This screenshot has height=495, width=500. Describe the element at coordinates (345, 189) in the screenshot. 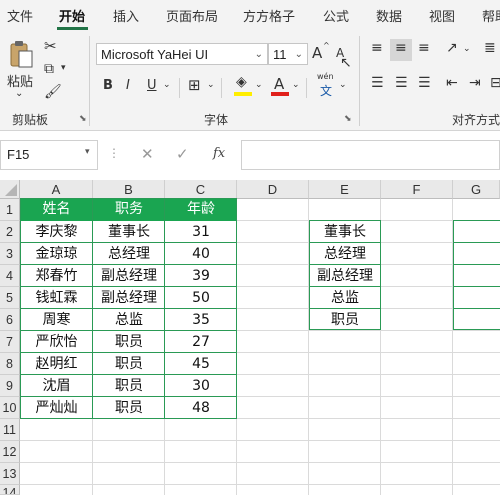

I see `column-header-e: E` at that location.